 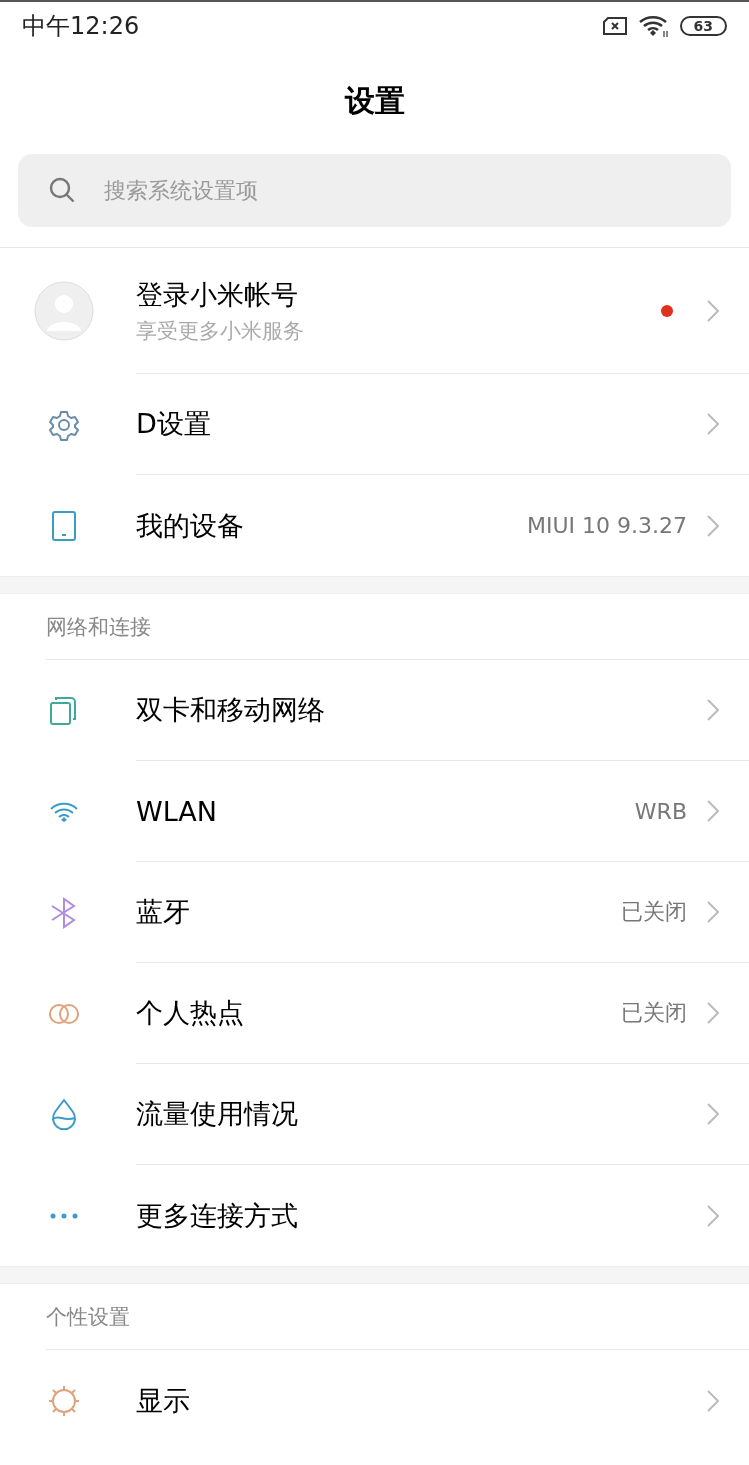 What do you see at coordinates (607, 525) in the screenshot?
I see `row-value: MIUI 10 9.3.27` at bounding box center [607, 525].